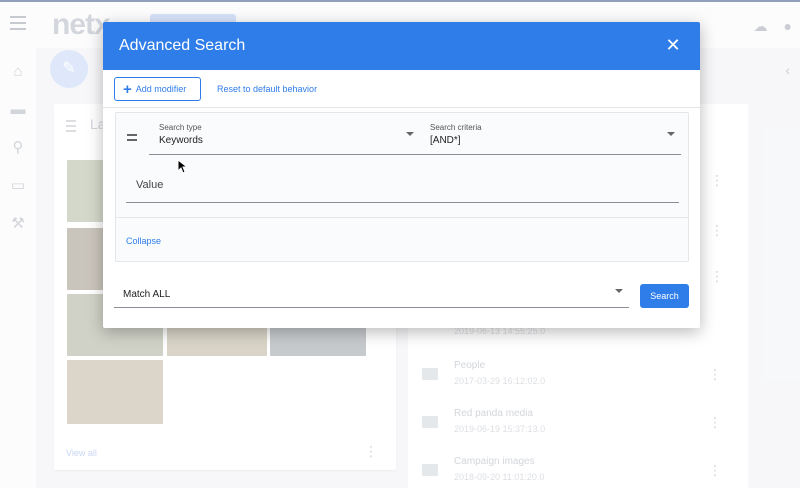 Image resolution: width=800 pixels, height=488 pixels. Describe the element at coordinates (180, 127) in the screenshot. I see `search-type-label: Search type` at that location.